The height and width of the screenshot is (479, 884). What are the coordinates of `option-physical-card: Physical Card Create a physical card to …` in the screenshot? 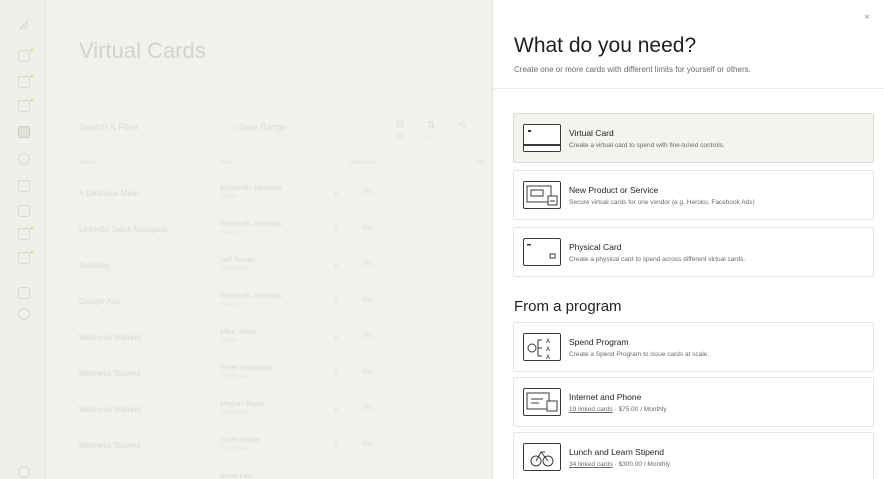 It's located at (693, 252).